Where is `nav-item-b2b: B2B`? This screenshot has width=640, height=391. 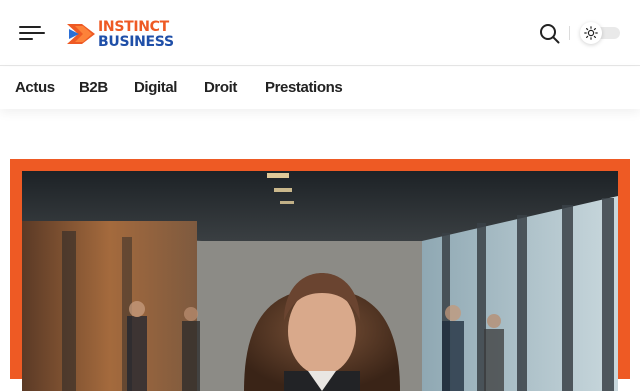 nav-item-b2b: B2B is located at coordinates (93, 87).